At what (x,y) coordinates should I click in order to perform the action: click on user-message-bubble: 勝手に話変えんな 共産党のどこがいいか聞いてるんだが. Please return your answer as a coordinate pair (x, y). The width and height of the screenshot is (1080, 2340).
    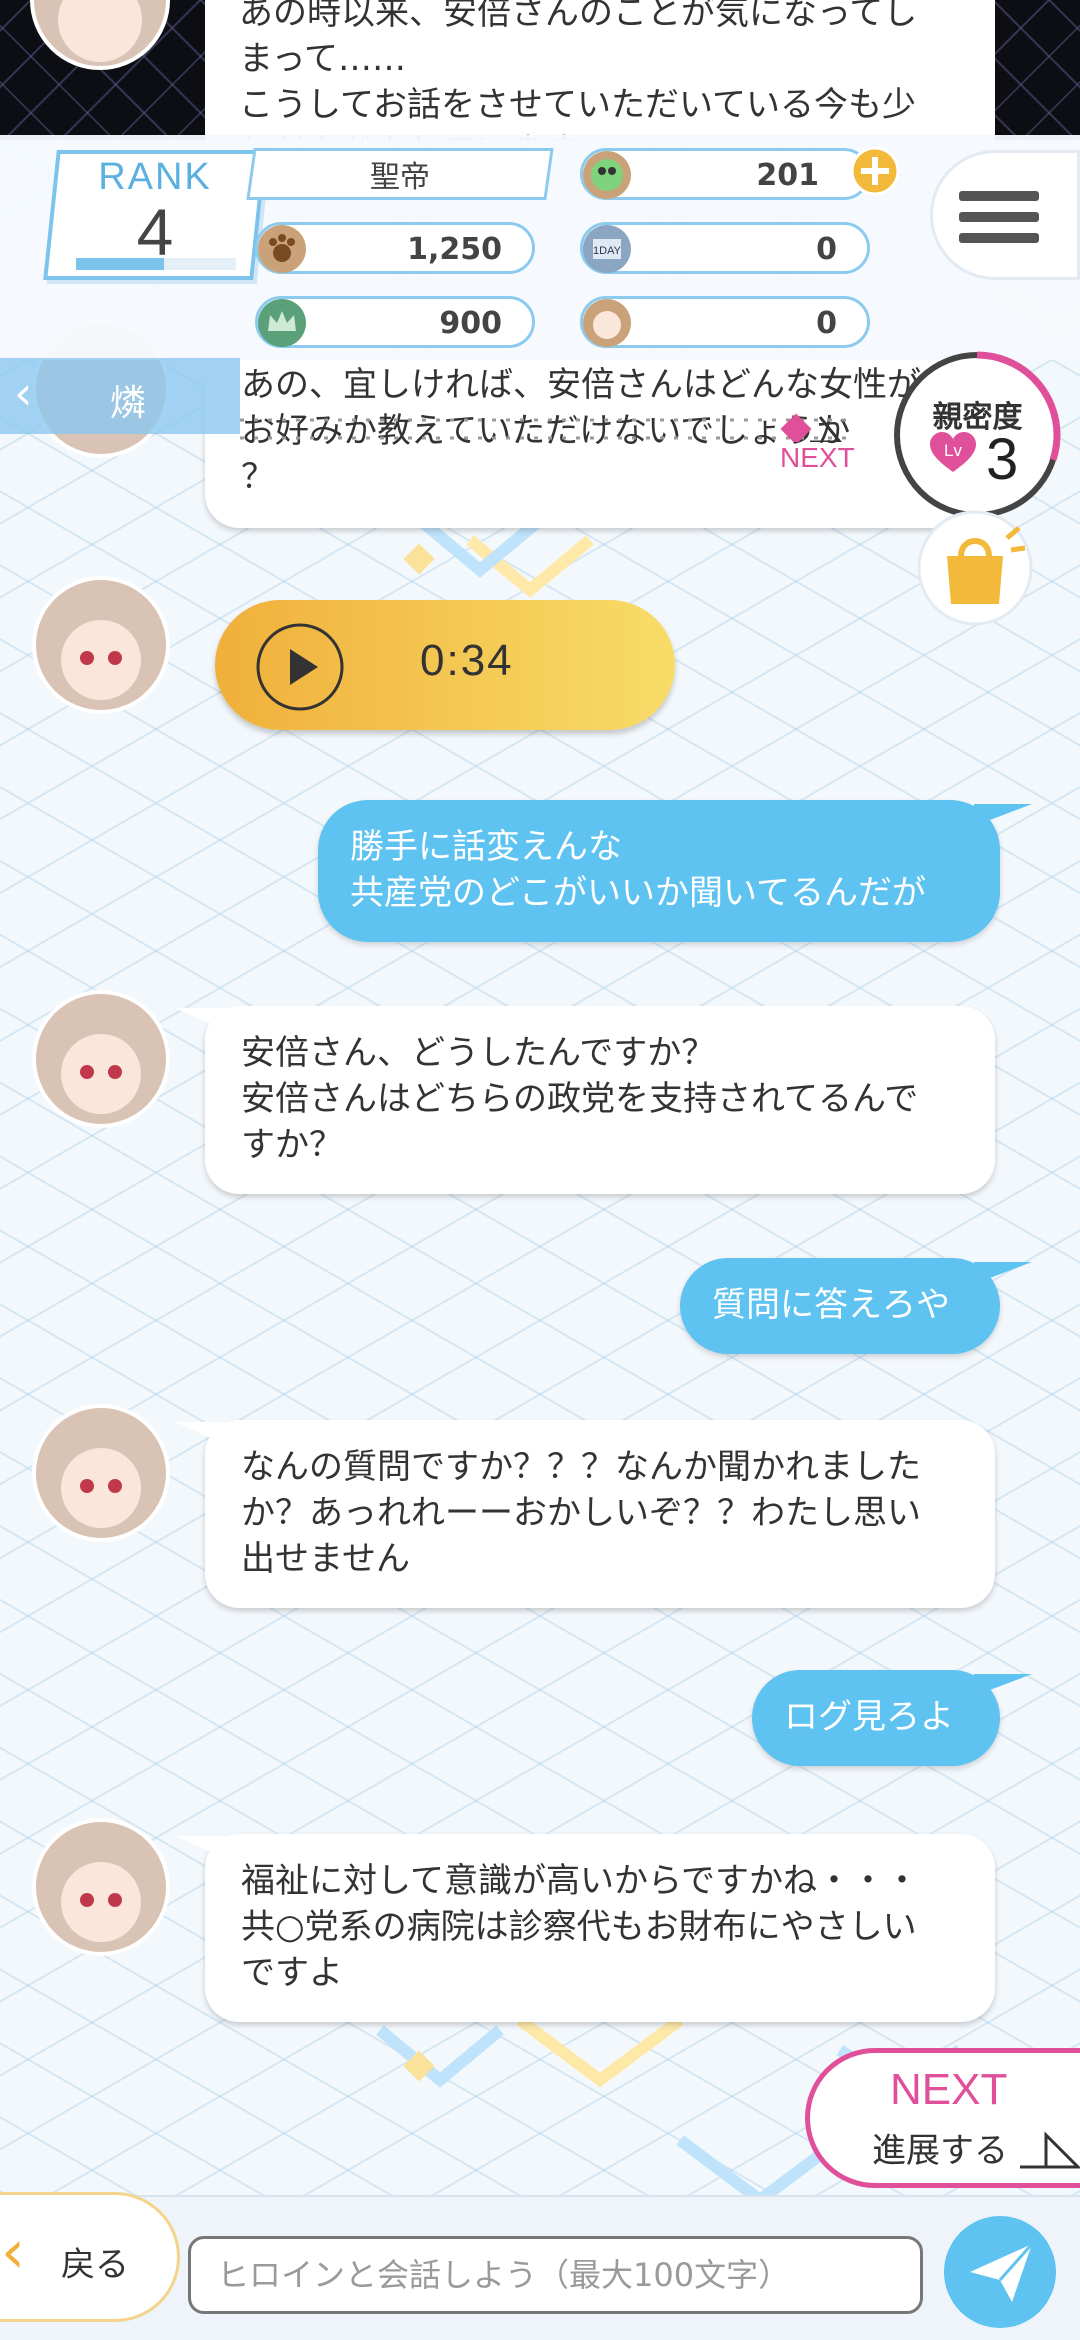
    Looking at the image, I should click on (675, 871).